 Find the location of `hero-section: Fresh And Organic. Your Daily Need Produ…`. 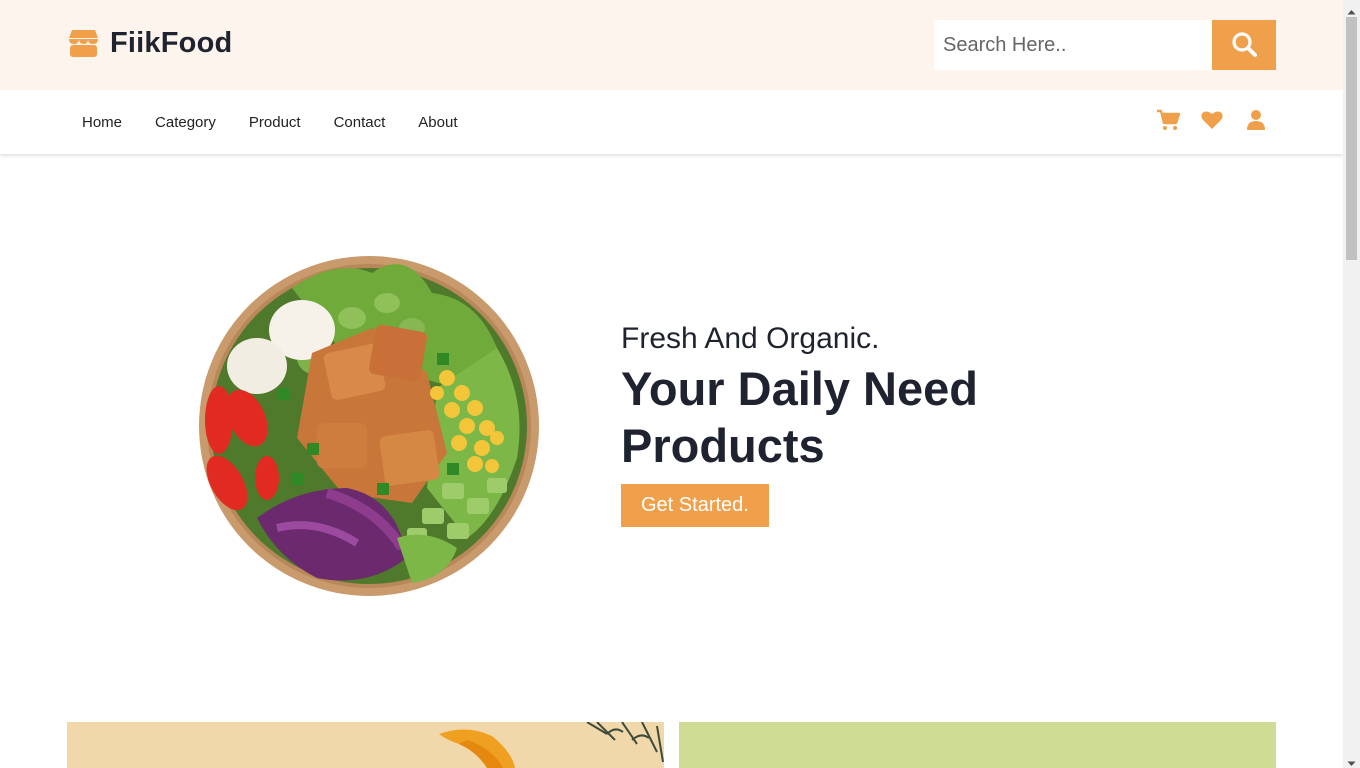

hero-section: Fresh And Organic. Your Daily Need Produ… is located at coordinates (831, 424).